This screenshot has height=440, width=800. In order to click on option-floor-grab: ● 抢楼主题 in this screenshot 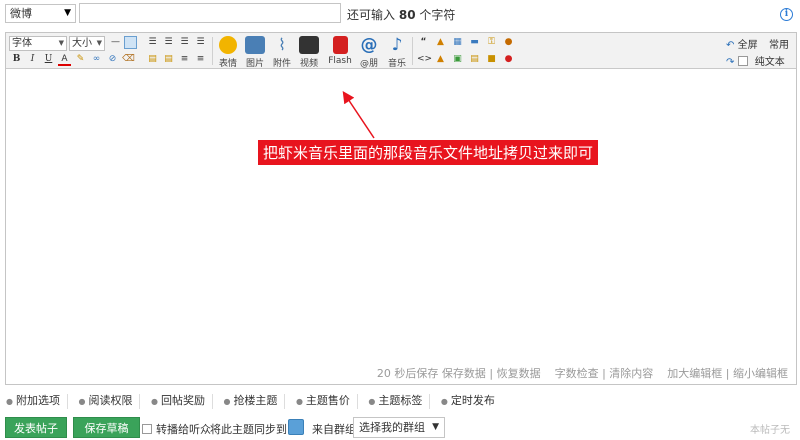, I will do `click(254, 401)`.